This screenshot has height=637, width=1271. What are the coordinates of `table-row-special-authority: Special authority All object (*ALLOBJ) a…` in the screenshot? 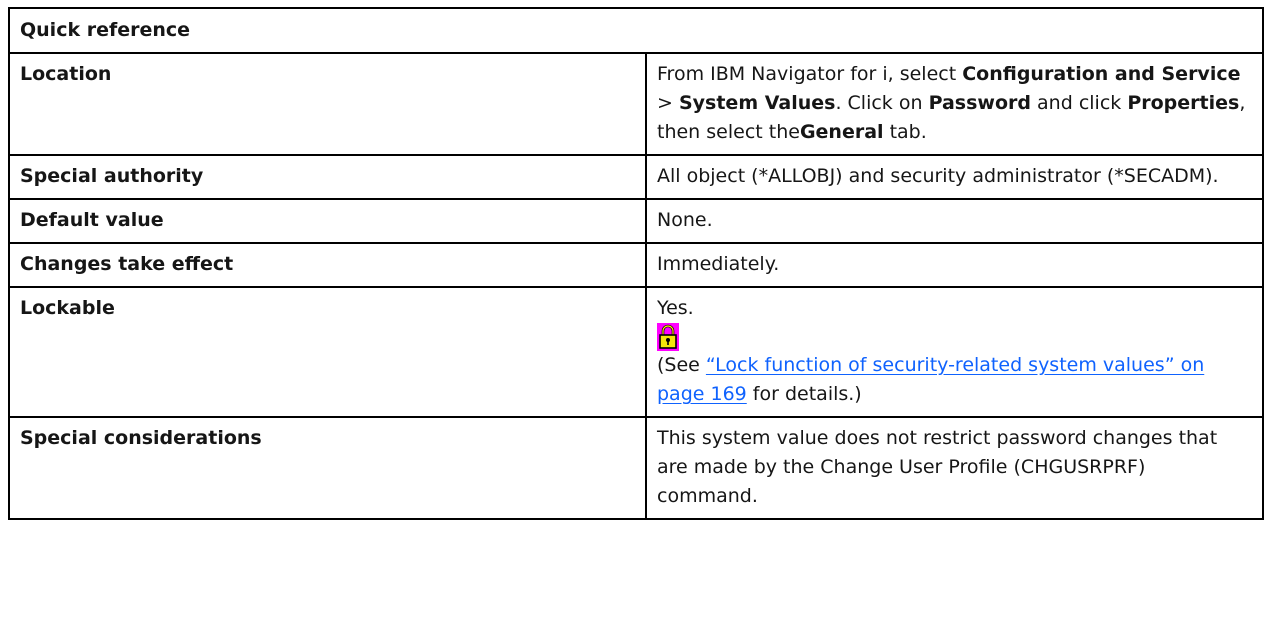 It's located at (636, 177).